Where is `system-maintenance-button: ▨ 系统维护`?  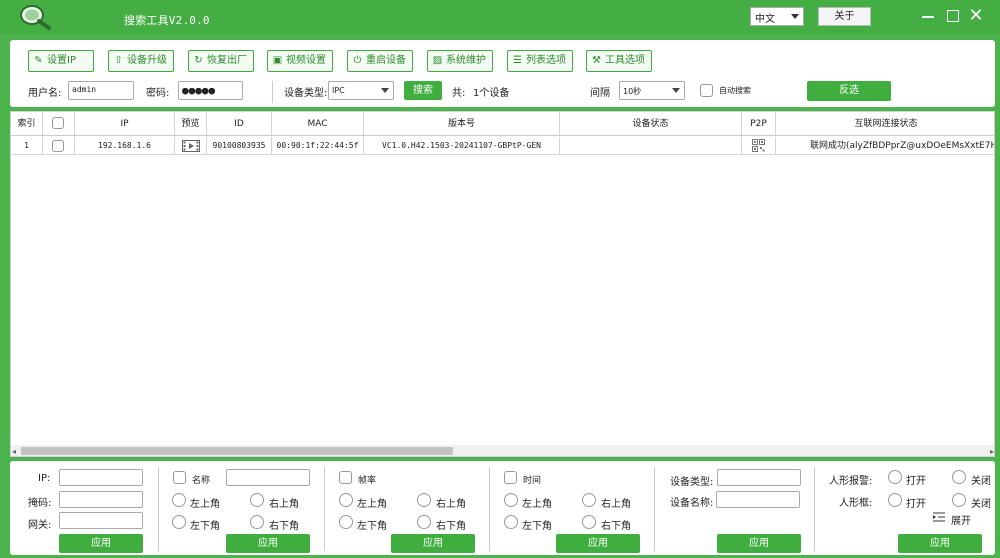 system-maintenance-button: ▨ 系统维护 is located at coordinates (460, 61).